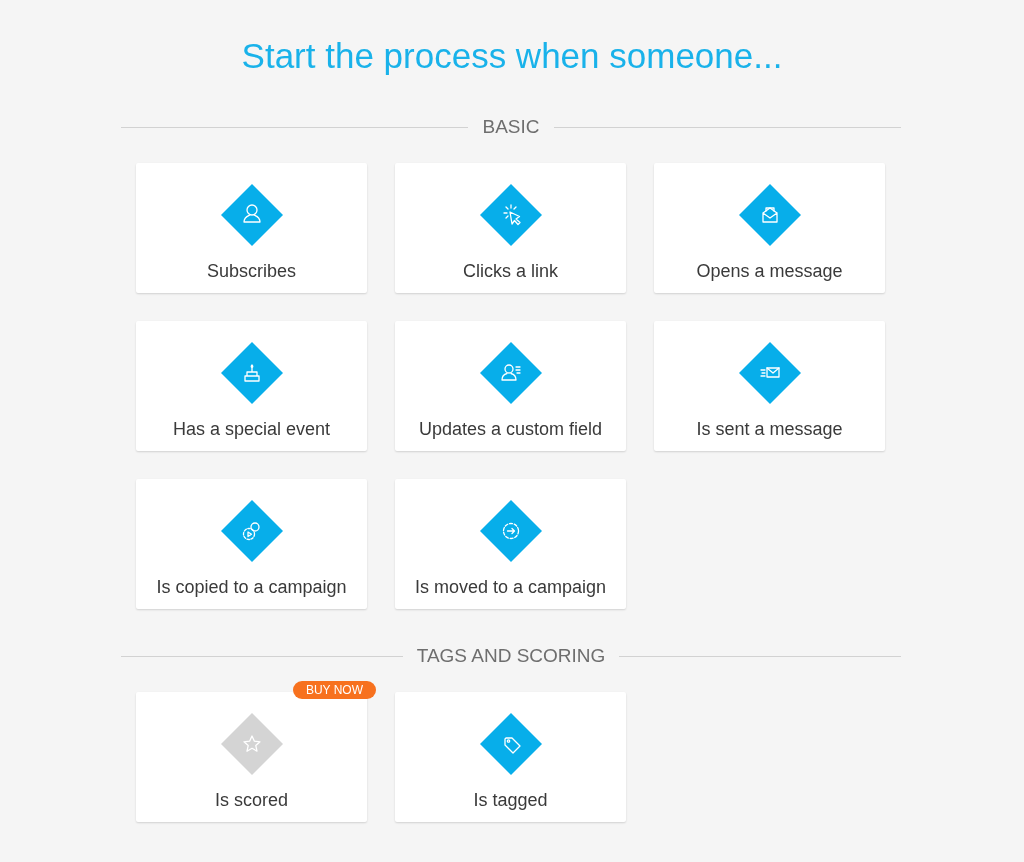  Describe the element at coordinates (251, 228) in the screenshot. I see `trigger-card: Subscribes` at that location.